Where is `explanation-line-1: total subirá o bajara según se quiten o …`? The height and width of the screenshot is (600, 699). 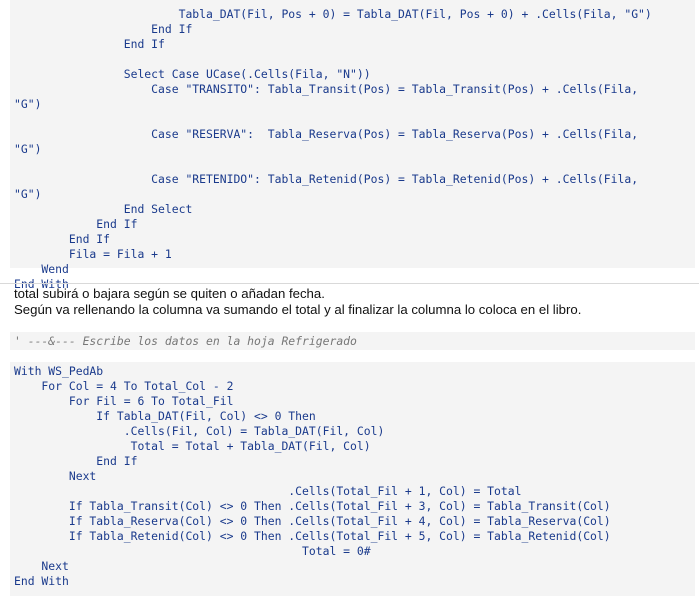
explanation-line-1: total subirá o bajara según se quiten o … is located at coordinates (169, 293).